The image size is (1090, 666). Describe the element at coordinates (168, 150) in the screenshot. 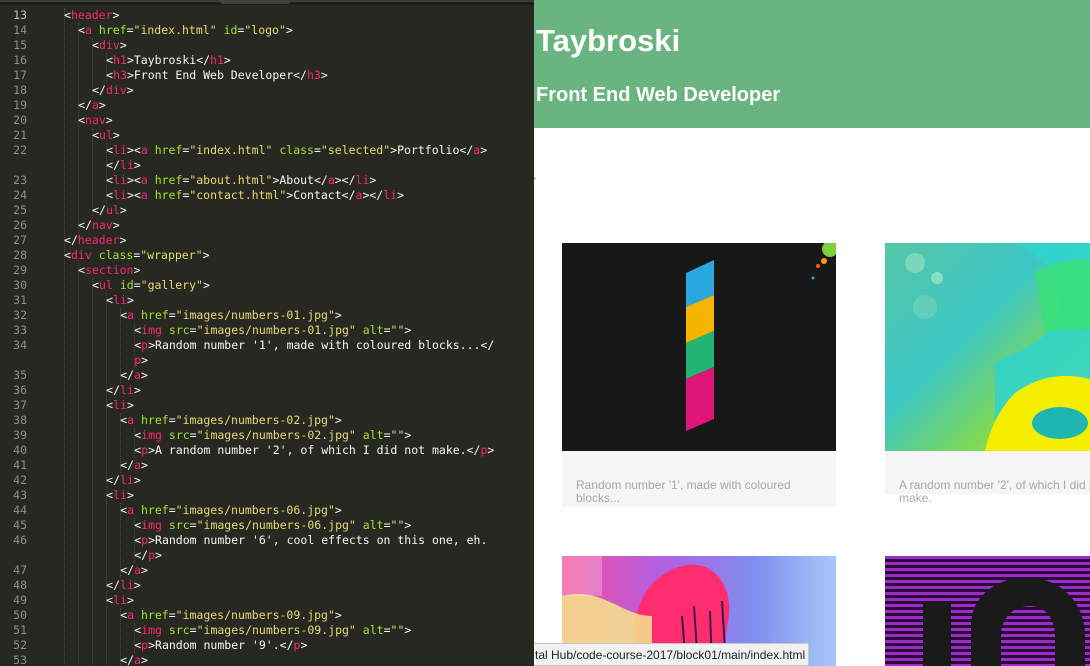

I see `code-token: href` at that location.